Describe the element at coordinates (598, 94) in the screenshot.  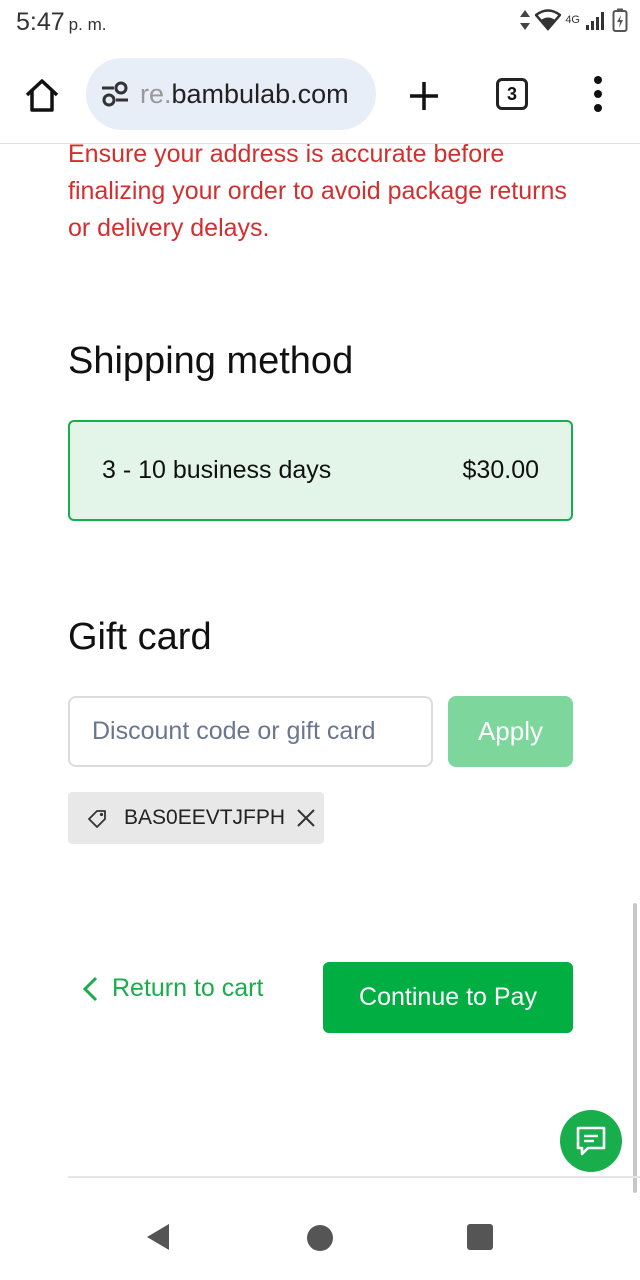
I see `more-vert-icon` at that location.